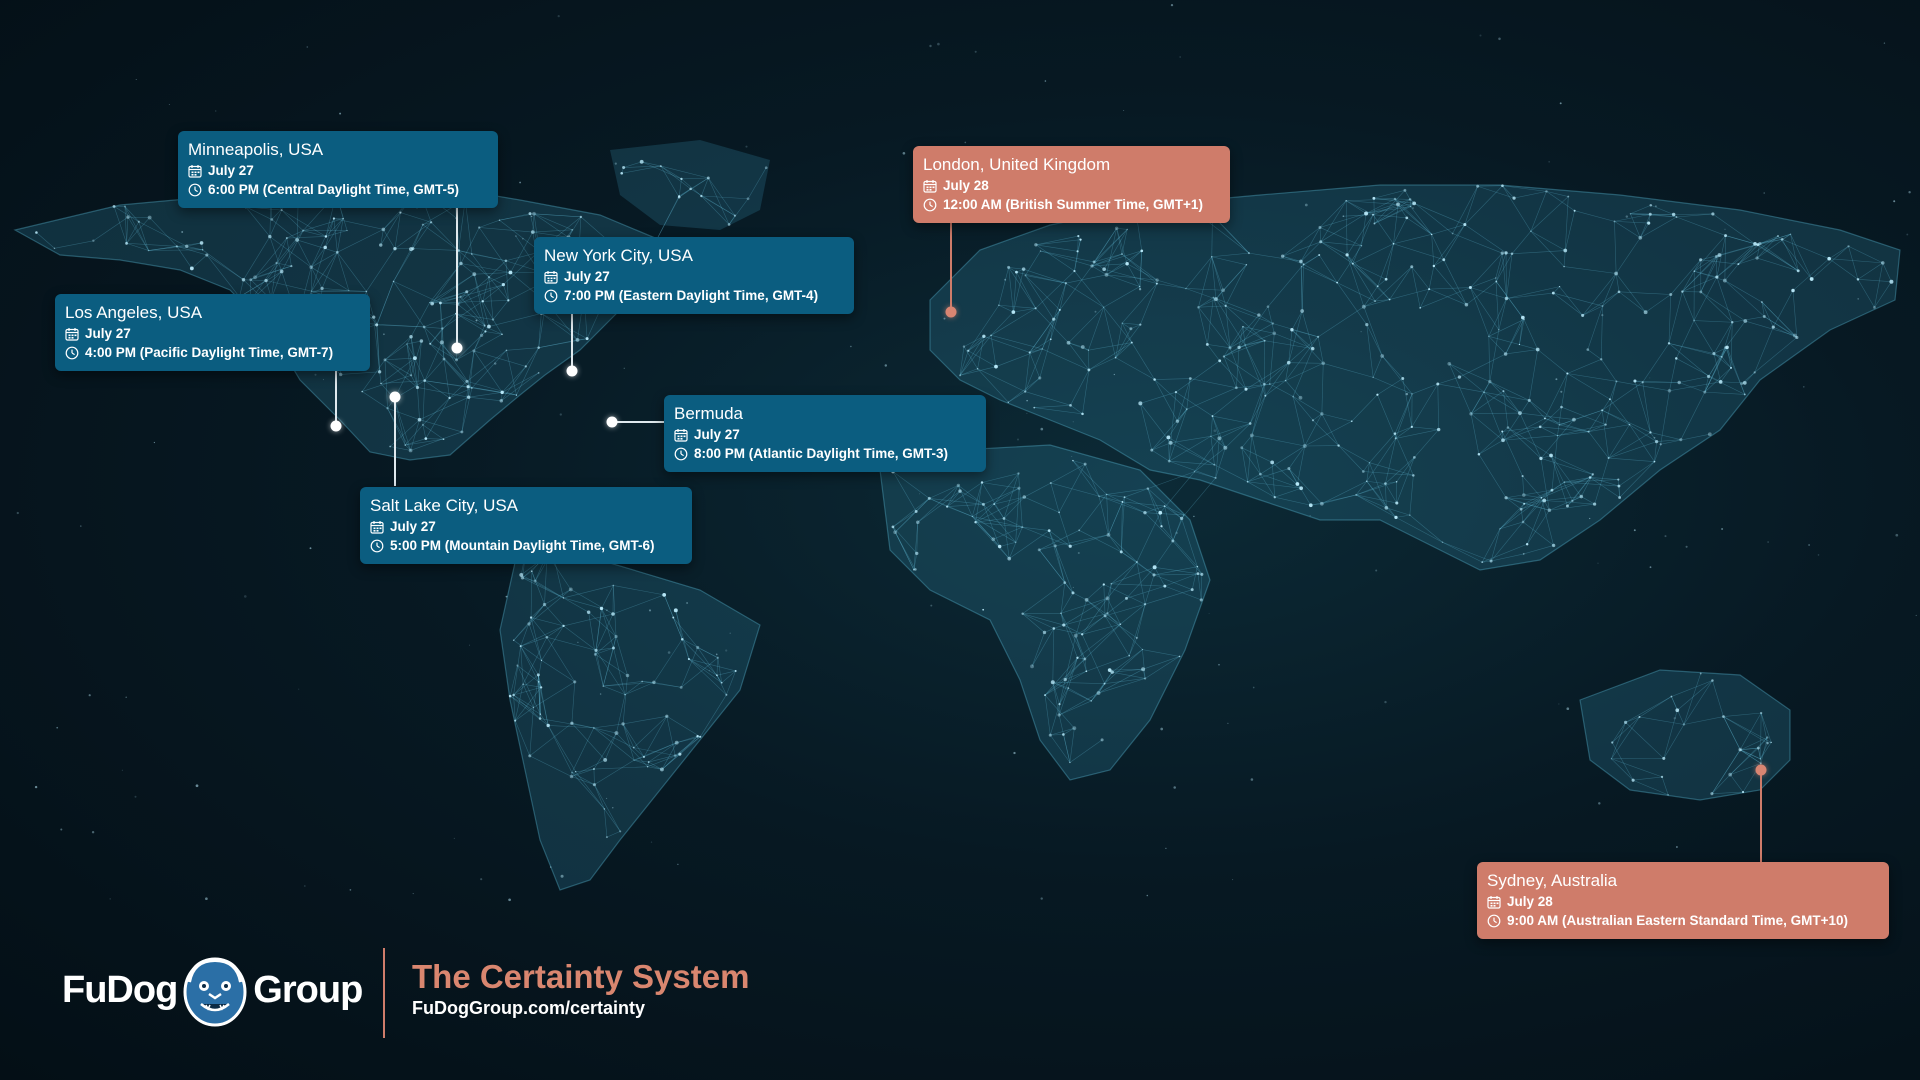 This screenshot has width=1920, height=1080. What do you see at coordinates (336, 426) in the screenshot?
I see `los-angeles-pin` at bounding box center [336, 426].